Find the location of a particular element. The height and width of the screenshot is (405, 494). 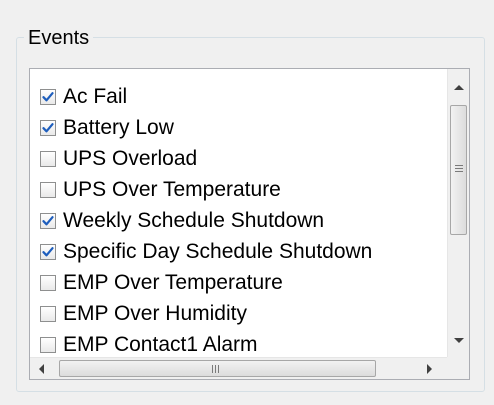

event-label: EMP Contact1 Alarm is located at coordinates (160, 344).